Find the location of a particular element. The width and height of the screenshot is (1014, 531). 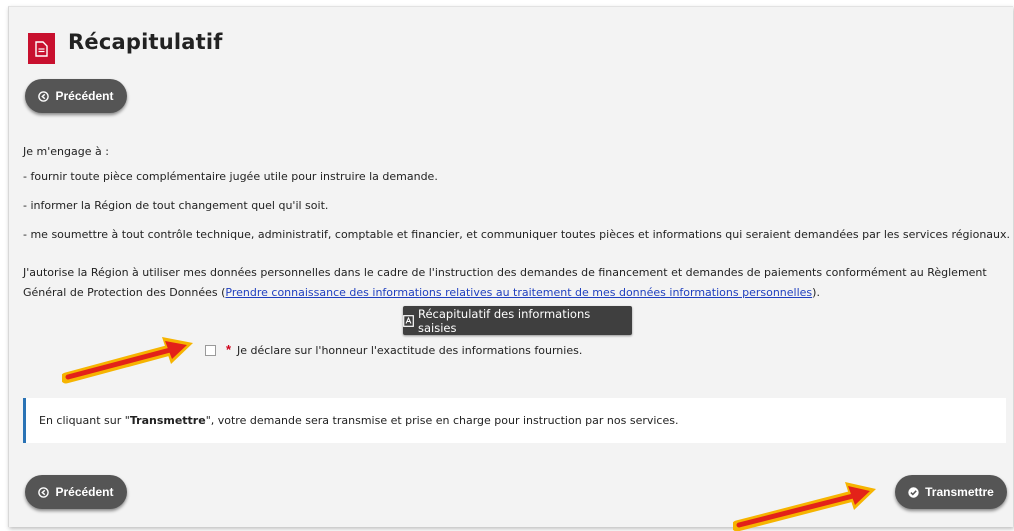

previous-button-top: Précédent is located at coordinates (76, 96).